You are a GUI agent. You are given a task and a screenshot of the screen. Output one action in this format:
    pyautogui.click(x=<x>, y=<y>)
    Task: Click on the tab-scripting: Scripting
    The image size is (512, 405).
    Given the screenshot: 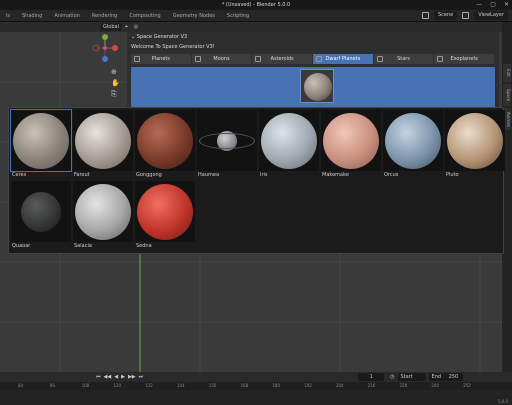 What is the action you would take?
    pyautogui.click(x=238, y=16)
    